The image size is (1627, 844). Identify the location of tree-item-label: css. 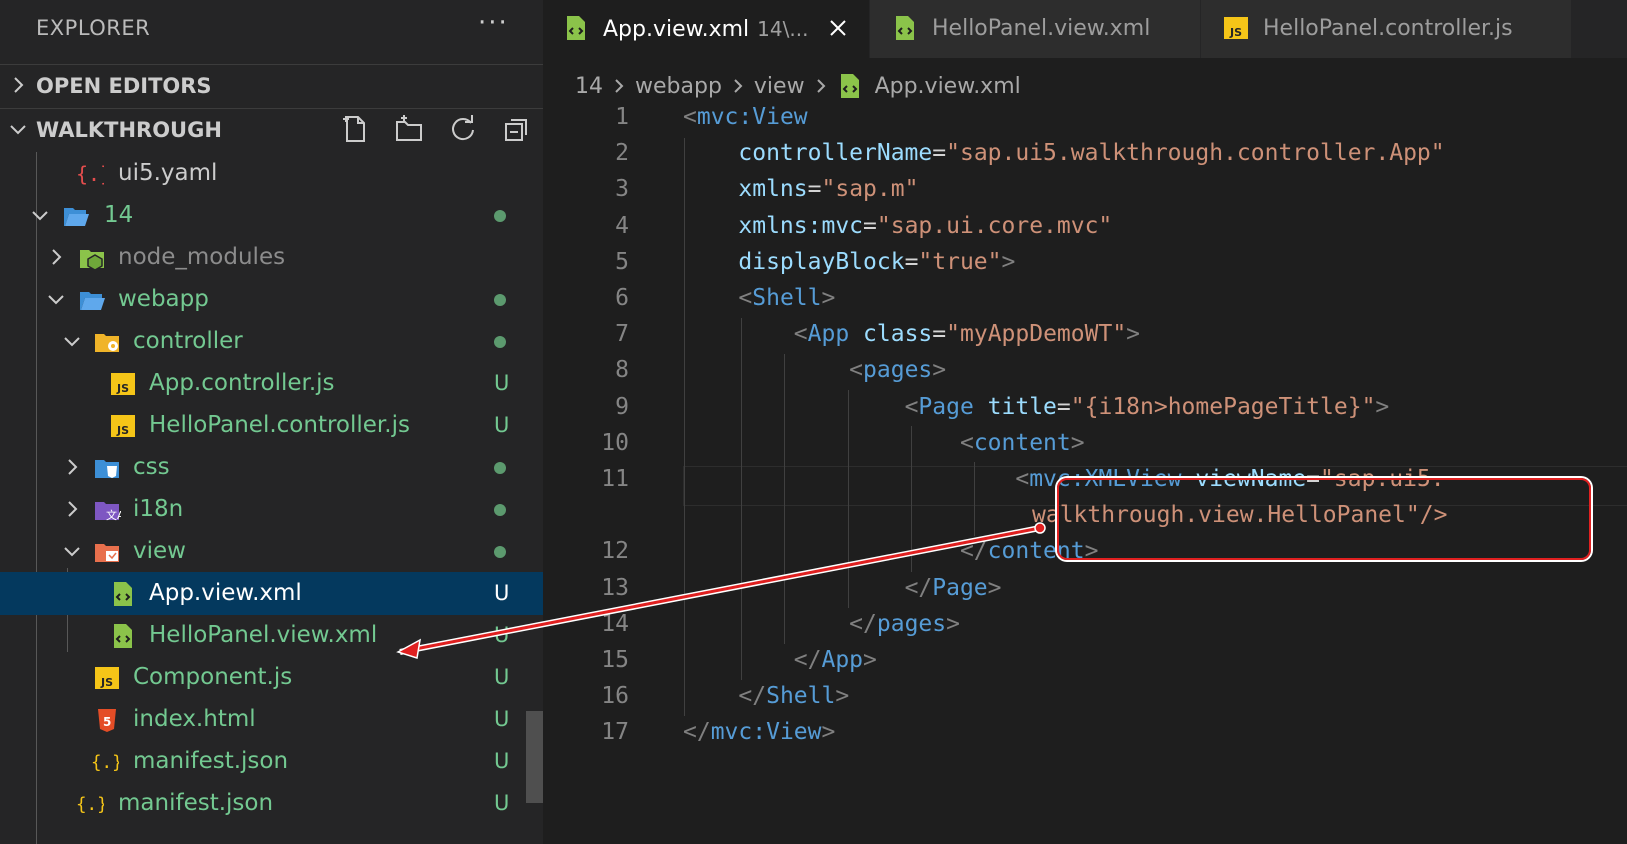
(151, 467).